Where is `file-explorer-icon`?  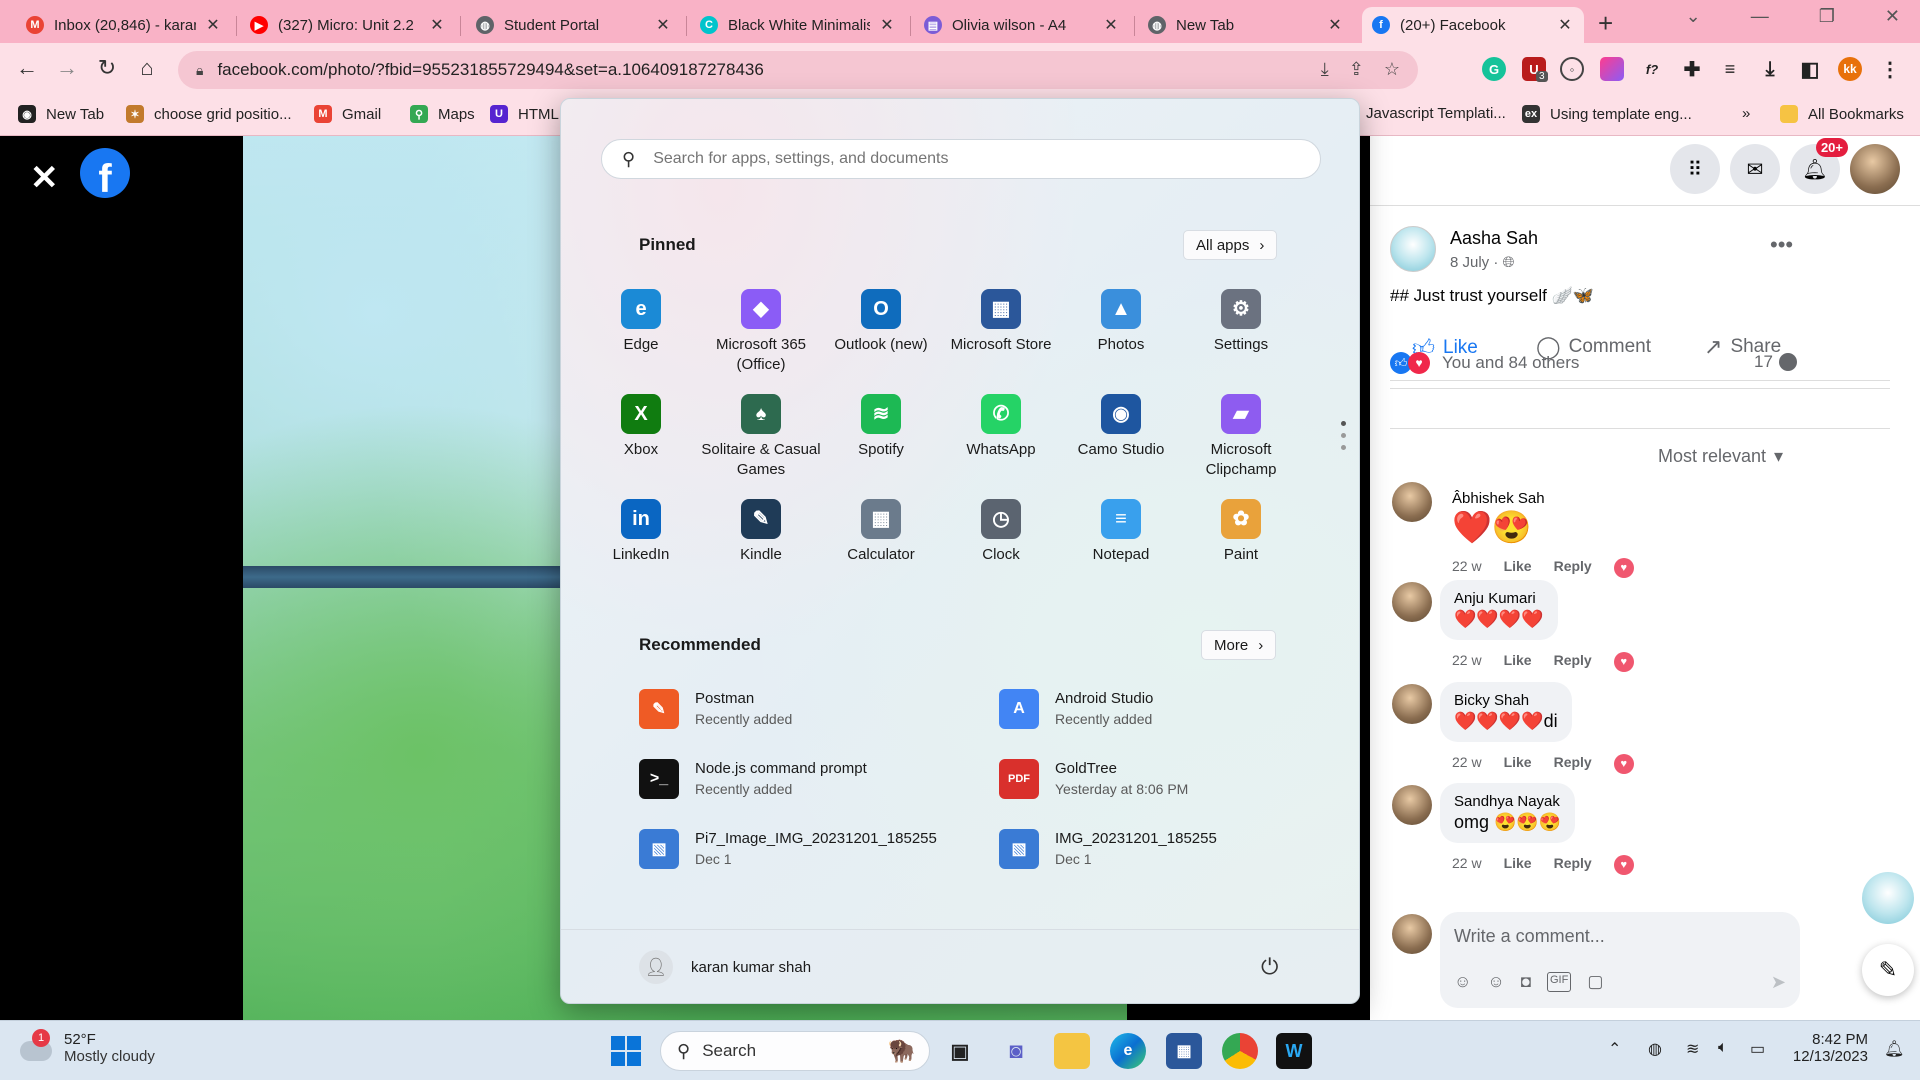 file-explorer-icon is located at coordinates (1072, 1051).